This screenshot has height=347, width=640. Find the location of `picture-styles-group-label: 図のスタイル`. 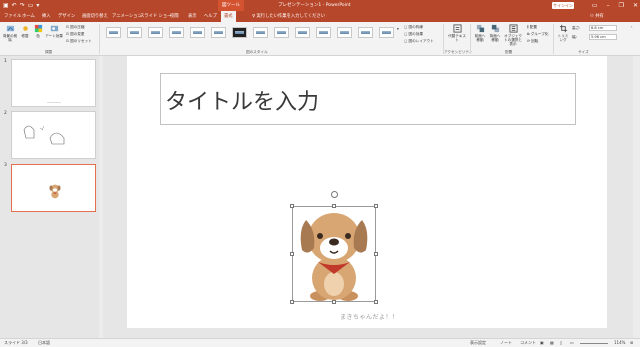

picture-styles-group-label: 図のスタイル is located at coordinates (257, 52).